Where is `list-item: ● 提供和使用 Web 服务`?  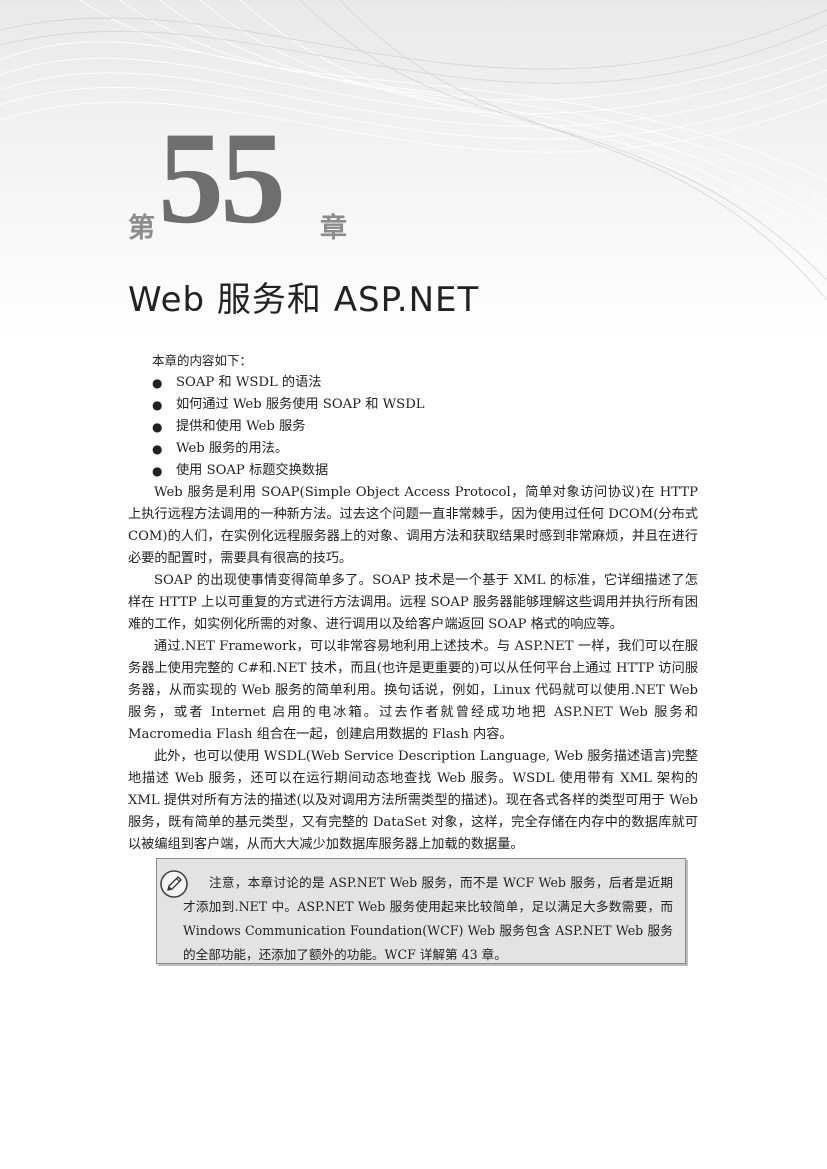 list-item: ● 提供和使用 Web 服务 is located at coordinates (413, 427).